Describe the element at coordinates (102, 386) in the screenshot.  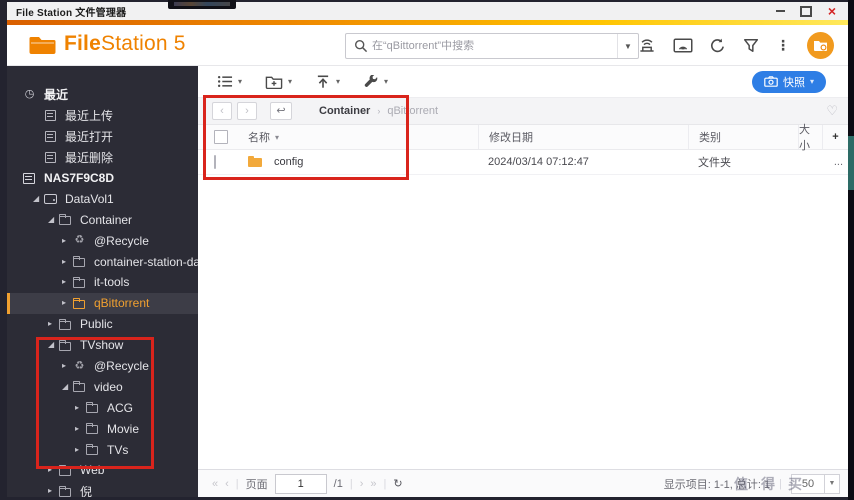
I see `sidebar-item-video: ◢ video` at that location.